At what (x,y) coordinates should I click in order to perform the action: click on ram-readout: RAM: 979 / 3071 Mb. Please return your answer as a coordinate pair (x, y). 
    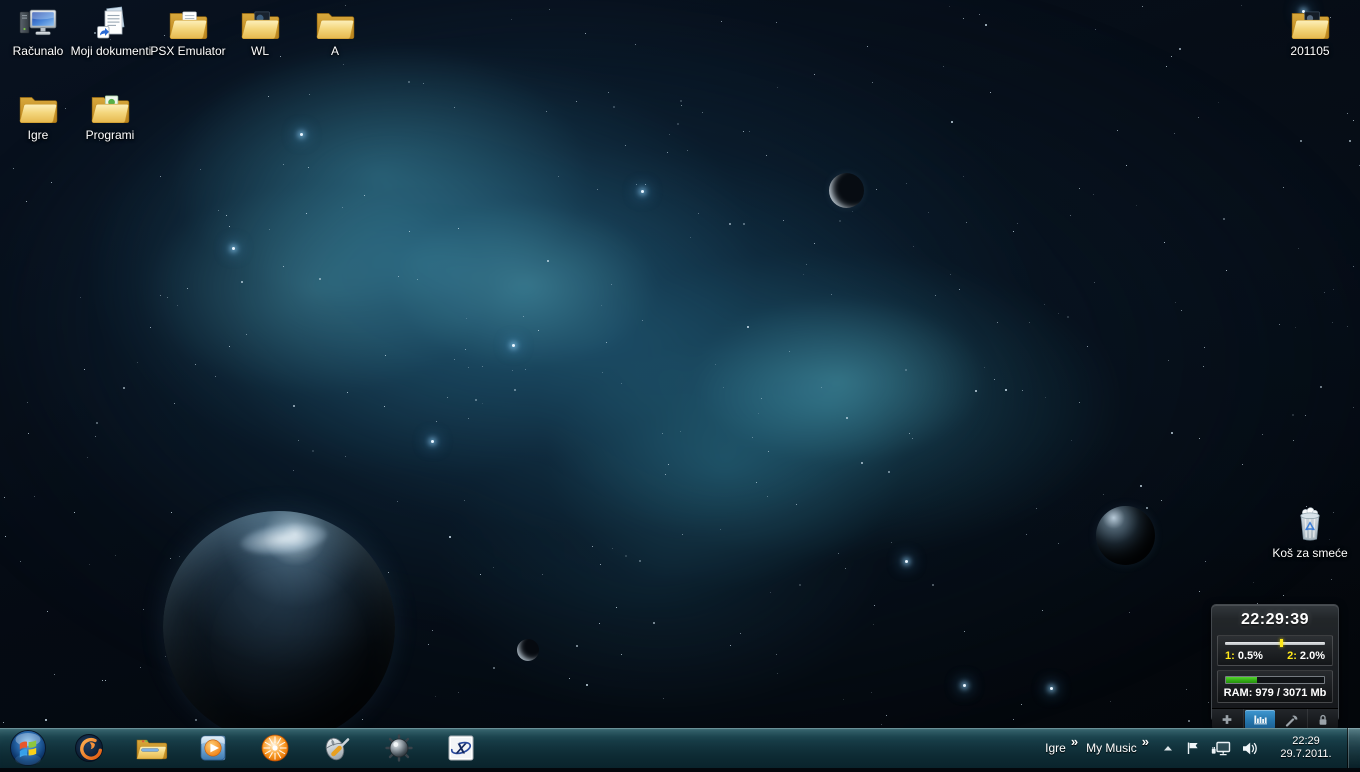
    Looking at the image, I should click on (1275, 693).